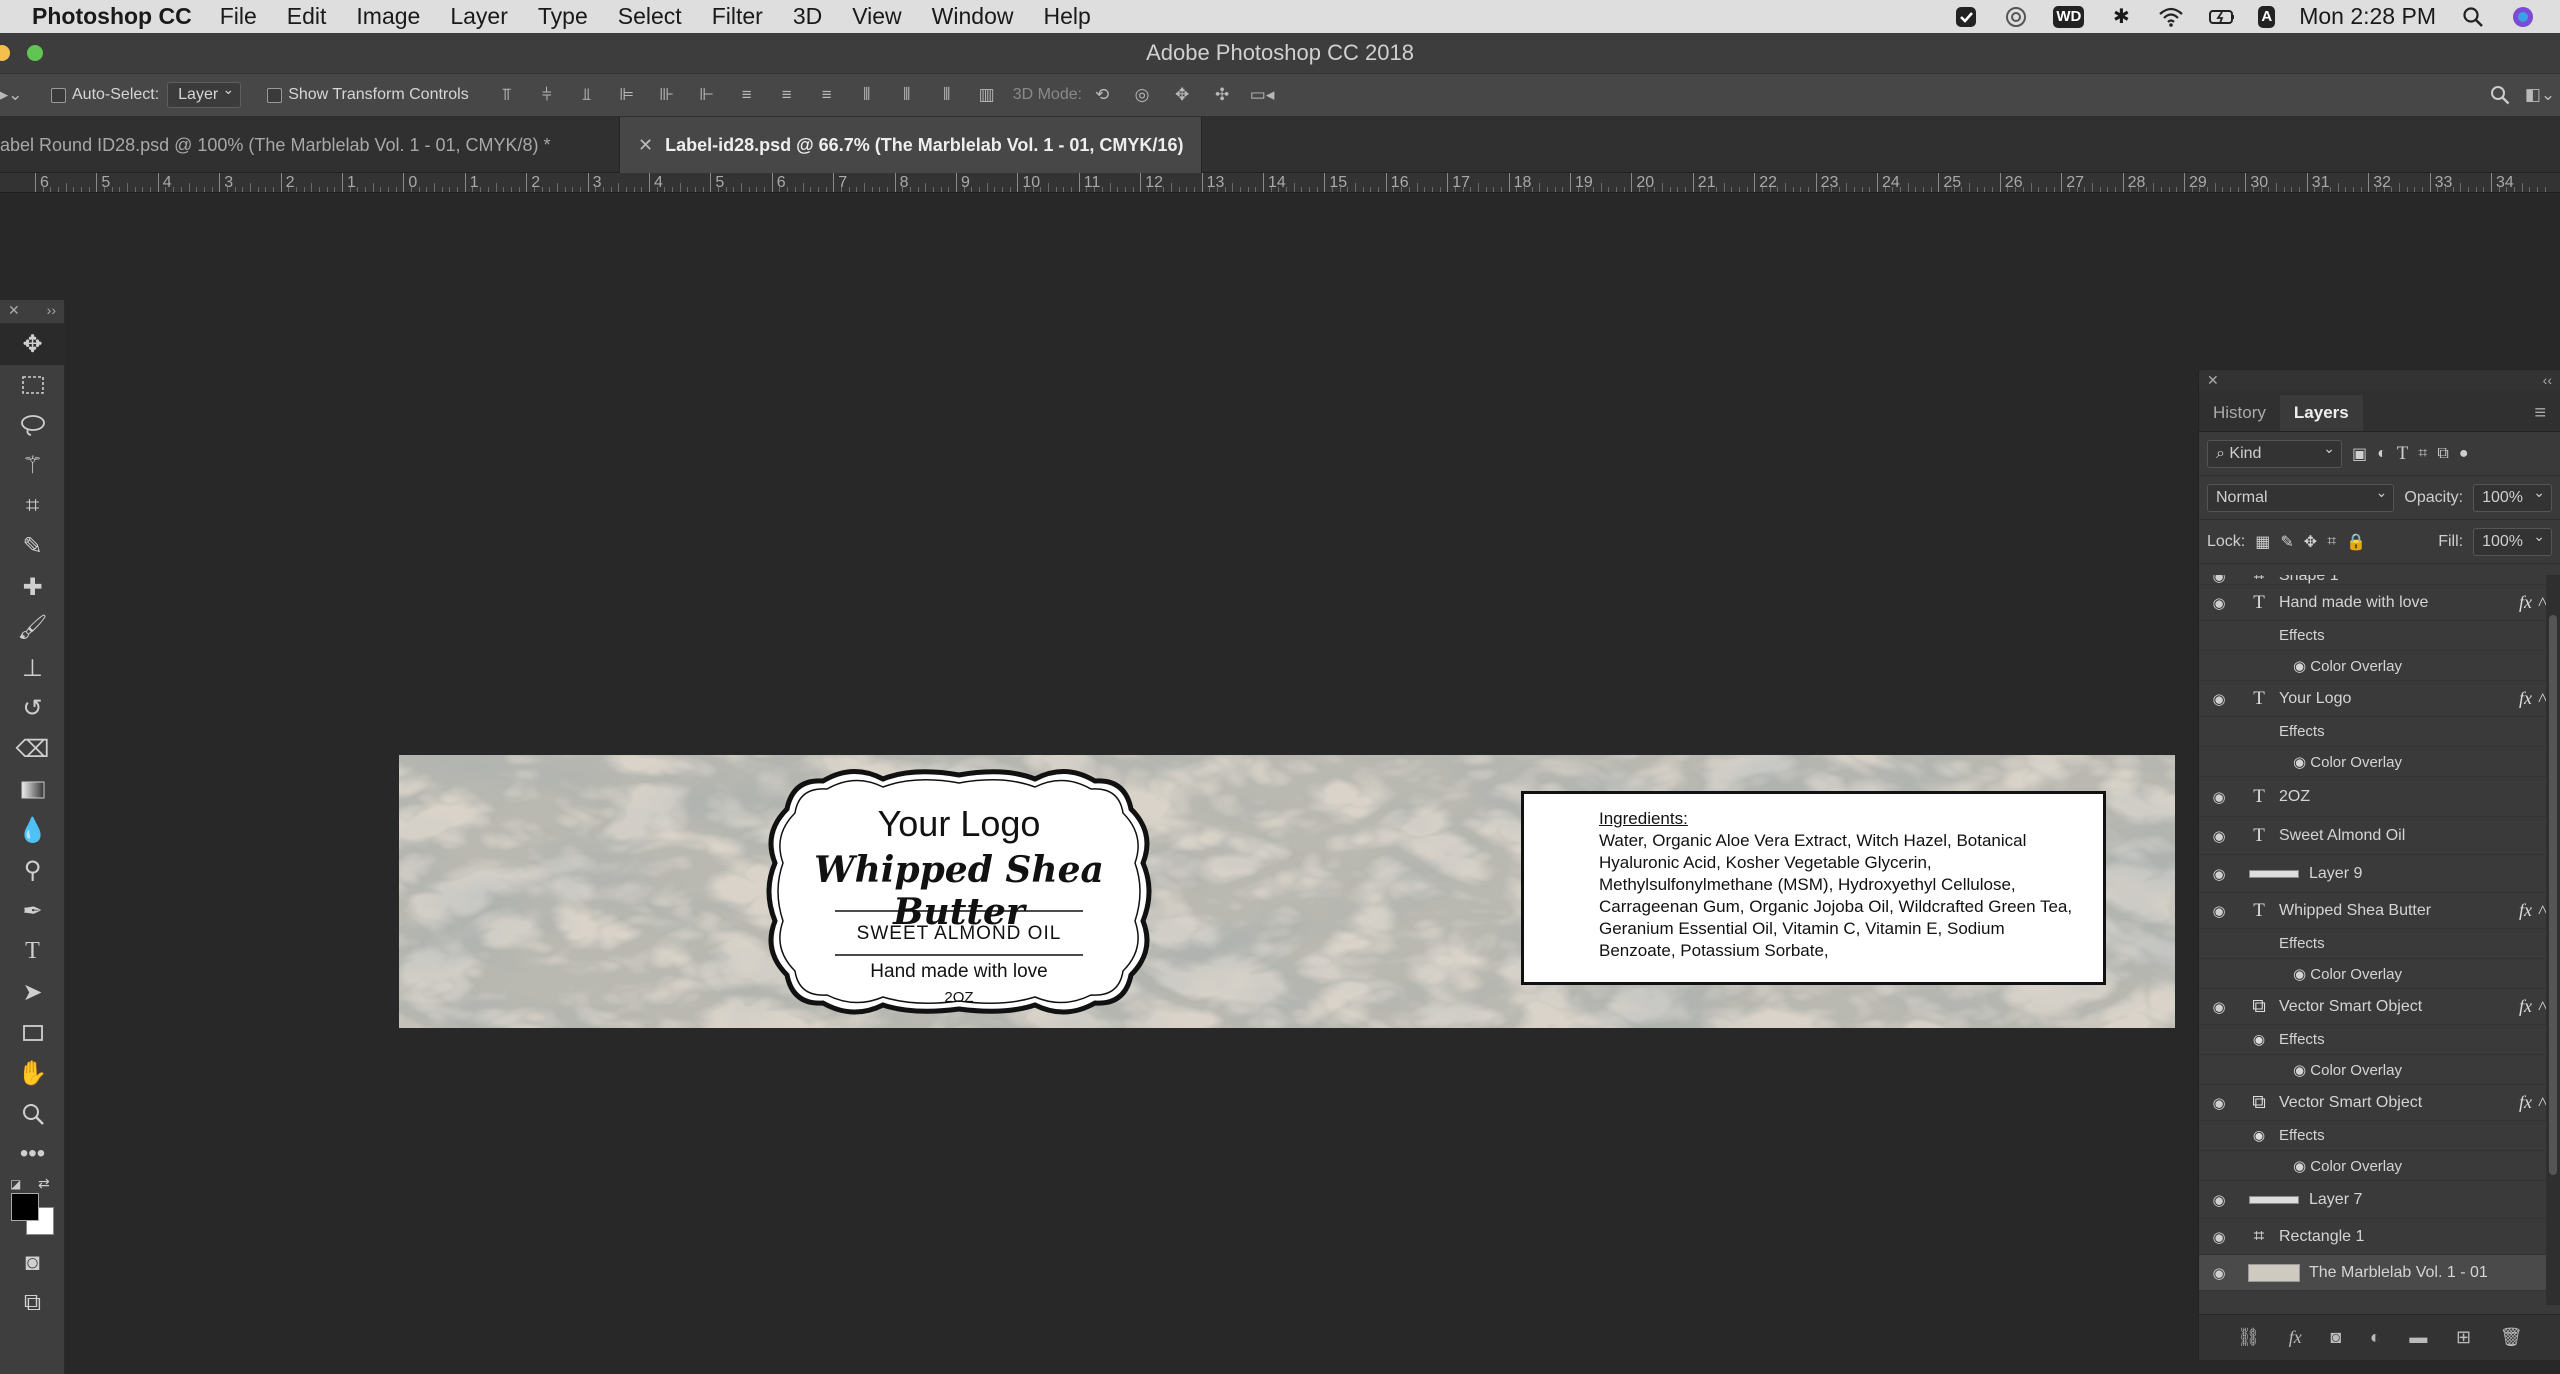 The image size is (2560, 1374). Describe the element at coordinates (827, 95) in the screenshot. I see `distribute-bottom-icon: ≡` at that location.